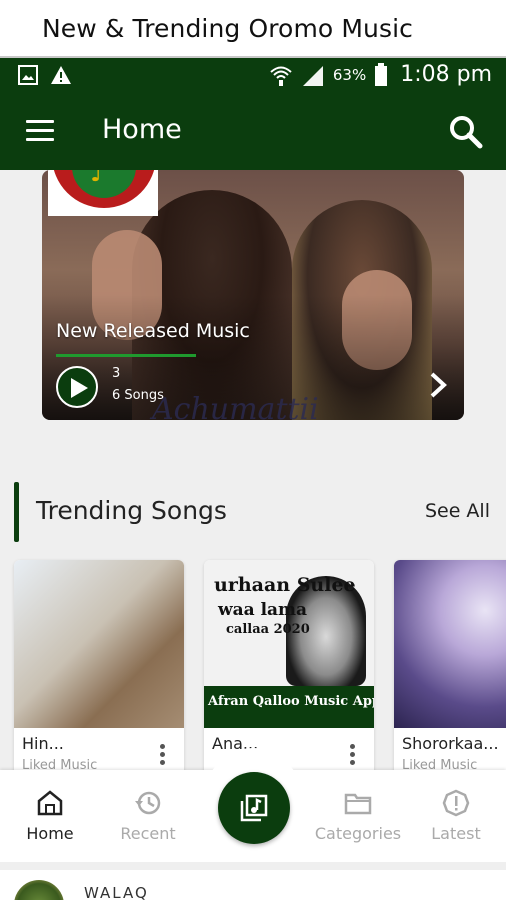 Image resolution: width=506 pixels, height=900 pixels. Describe the element at coordinates (98, 179) in the screenshot. I see `music-note-icon: ♪` at that location.